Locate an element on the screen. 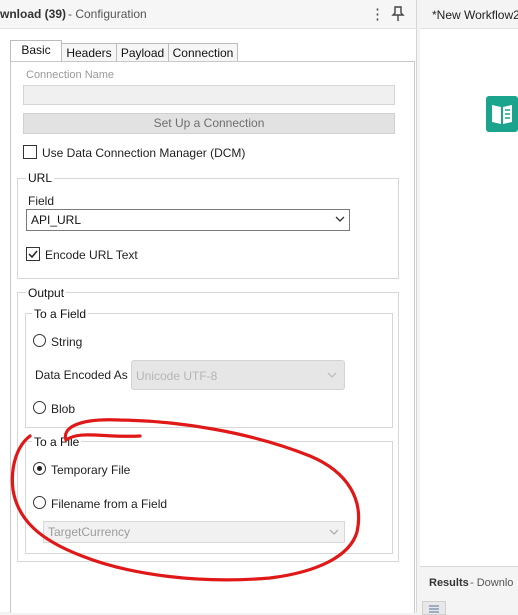  encoded-as-label: Data Encoded As is located at coordinates (81, 375).